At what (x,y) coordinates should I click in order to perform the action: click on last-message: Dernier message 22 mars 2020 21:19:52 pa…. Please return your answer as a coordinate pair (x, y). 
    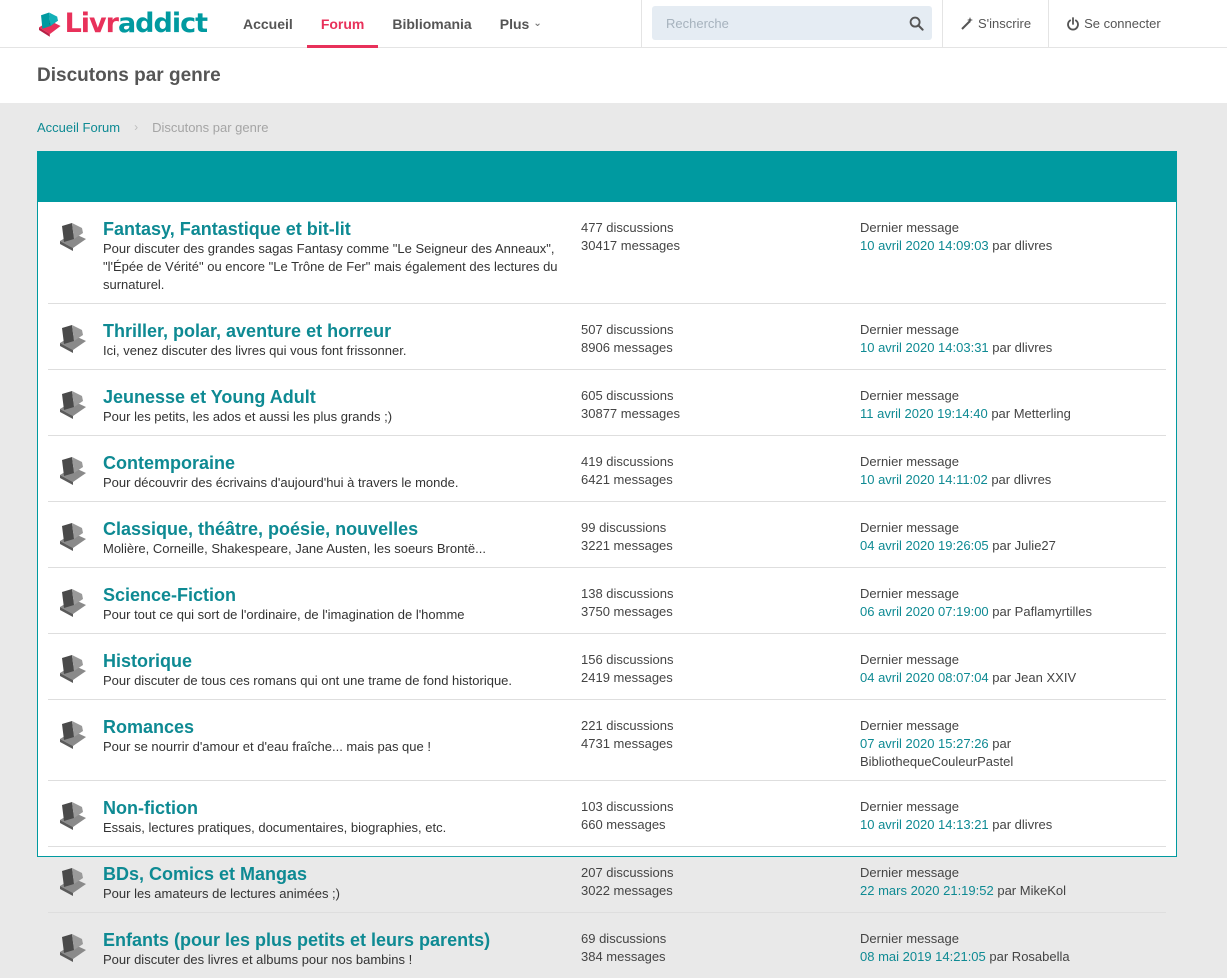
    Looking at the image, I should click on (995, 883).